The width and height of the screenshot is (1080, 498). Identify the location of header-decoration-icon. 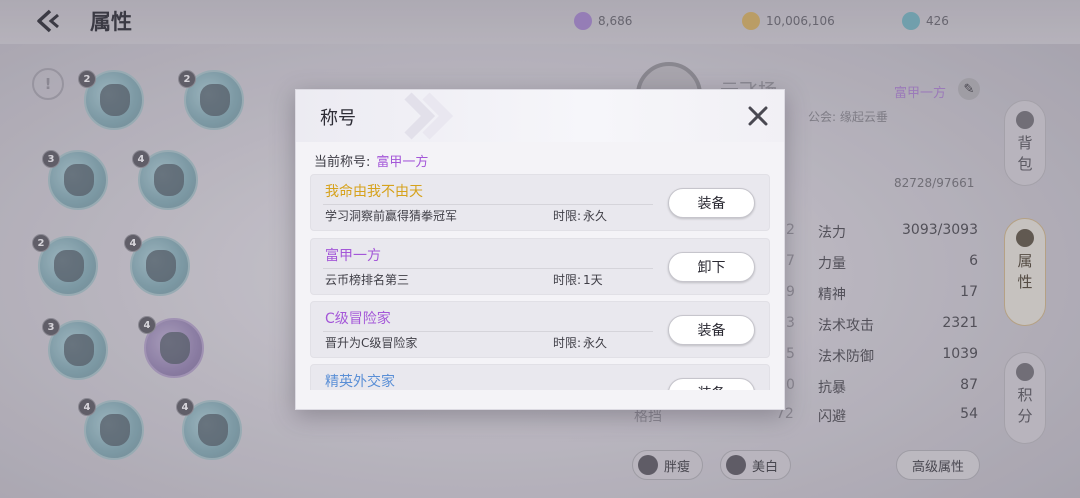
(429, 116).